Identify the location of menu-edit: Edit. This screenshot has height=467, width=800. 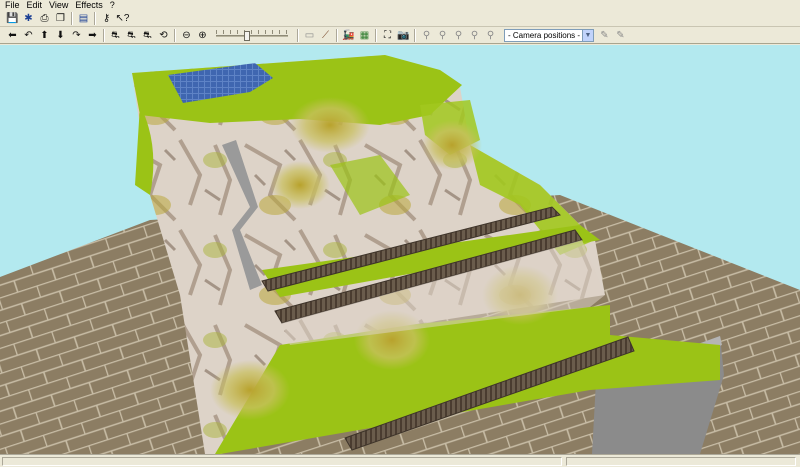
(36, 5).